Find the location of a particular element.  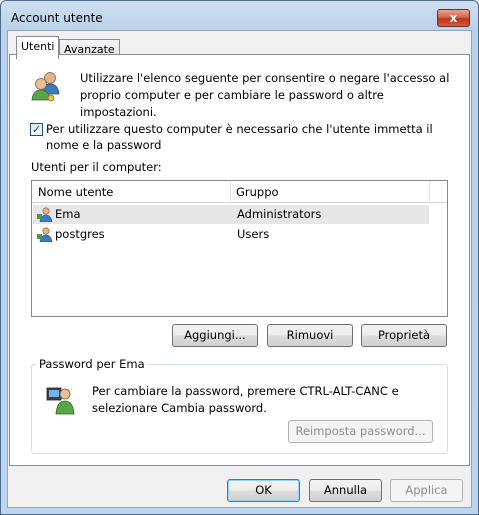

user-key-icon is located at coordinates (60, 401).